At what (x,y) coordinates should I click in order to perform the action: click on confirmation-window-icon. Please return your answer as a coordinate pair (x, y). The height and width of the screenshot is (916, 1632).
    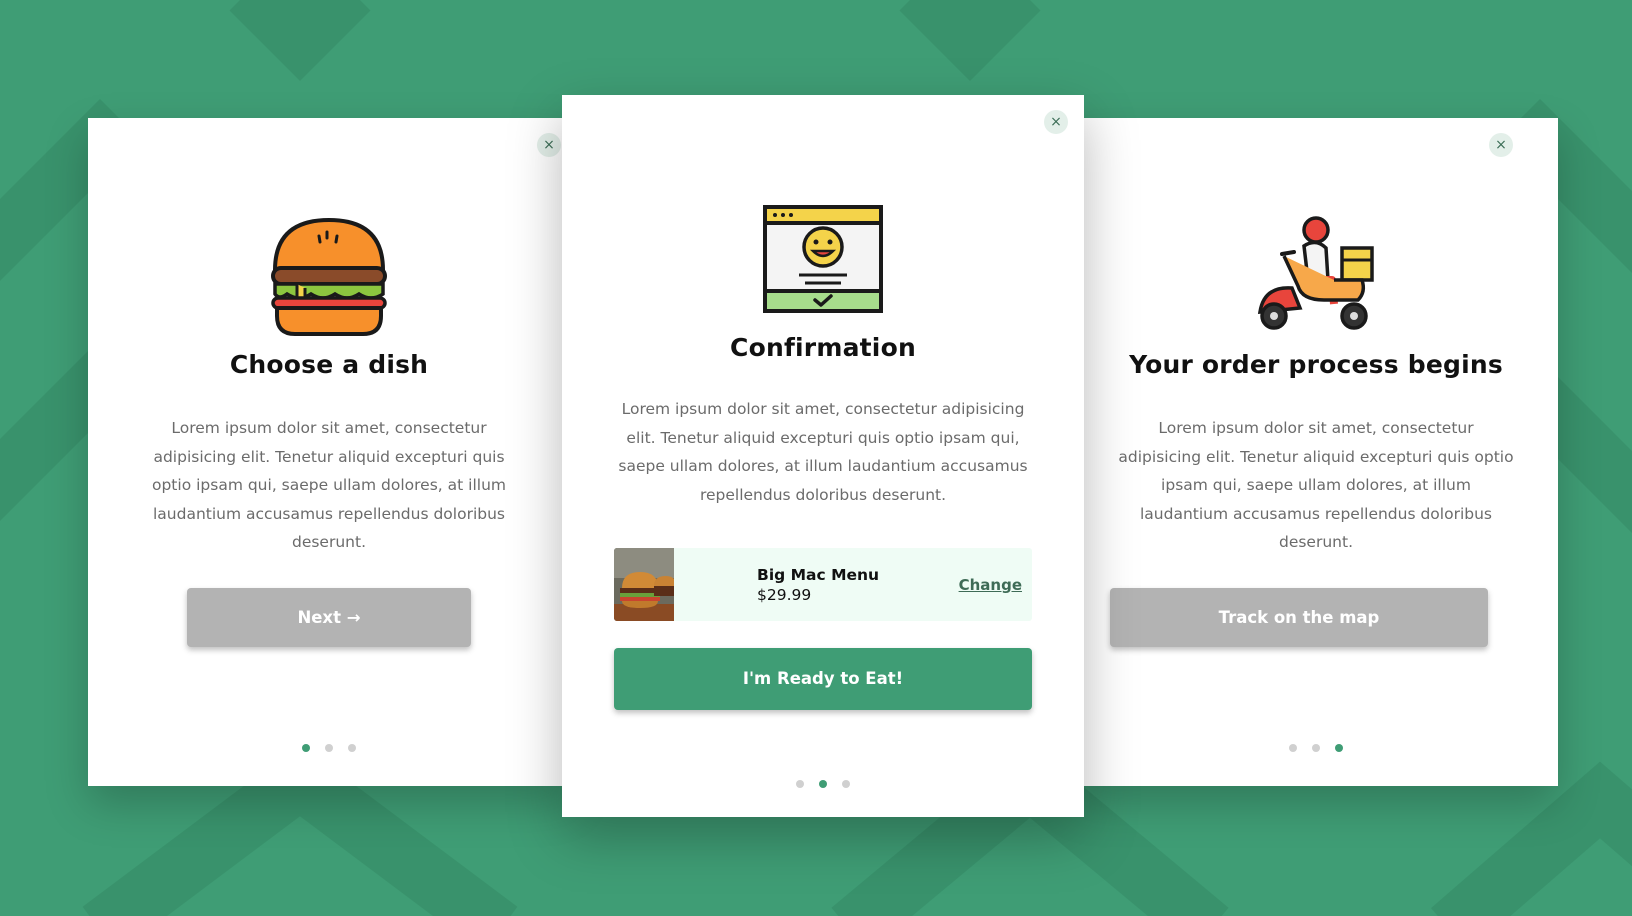
    Looking at the image, I should click on (823, 259).